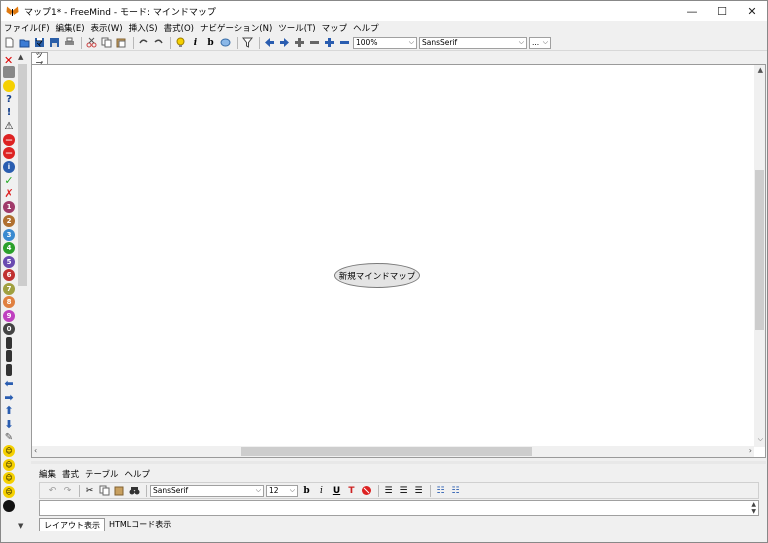 This screenshot has width=768, height=543. What do you see at coordinates (225, 42) in the screenshot?
I see `cloud-icon` at bounding box center [225, 42].